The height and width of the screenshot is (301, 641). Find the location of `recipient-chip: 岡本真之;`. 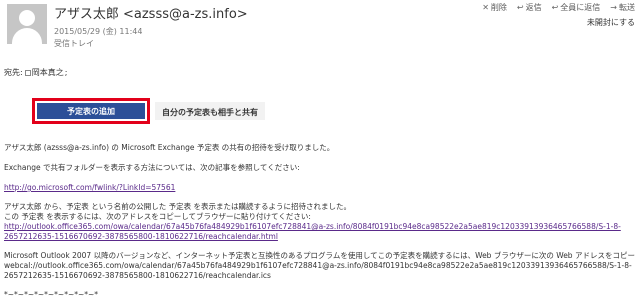

recipient-chip: 岡本真之; is located at coordinates (45, 72).